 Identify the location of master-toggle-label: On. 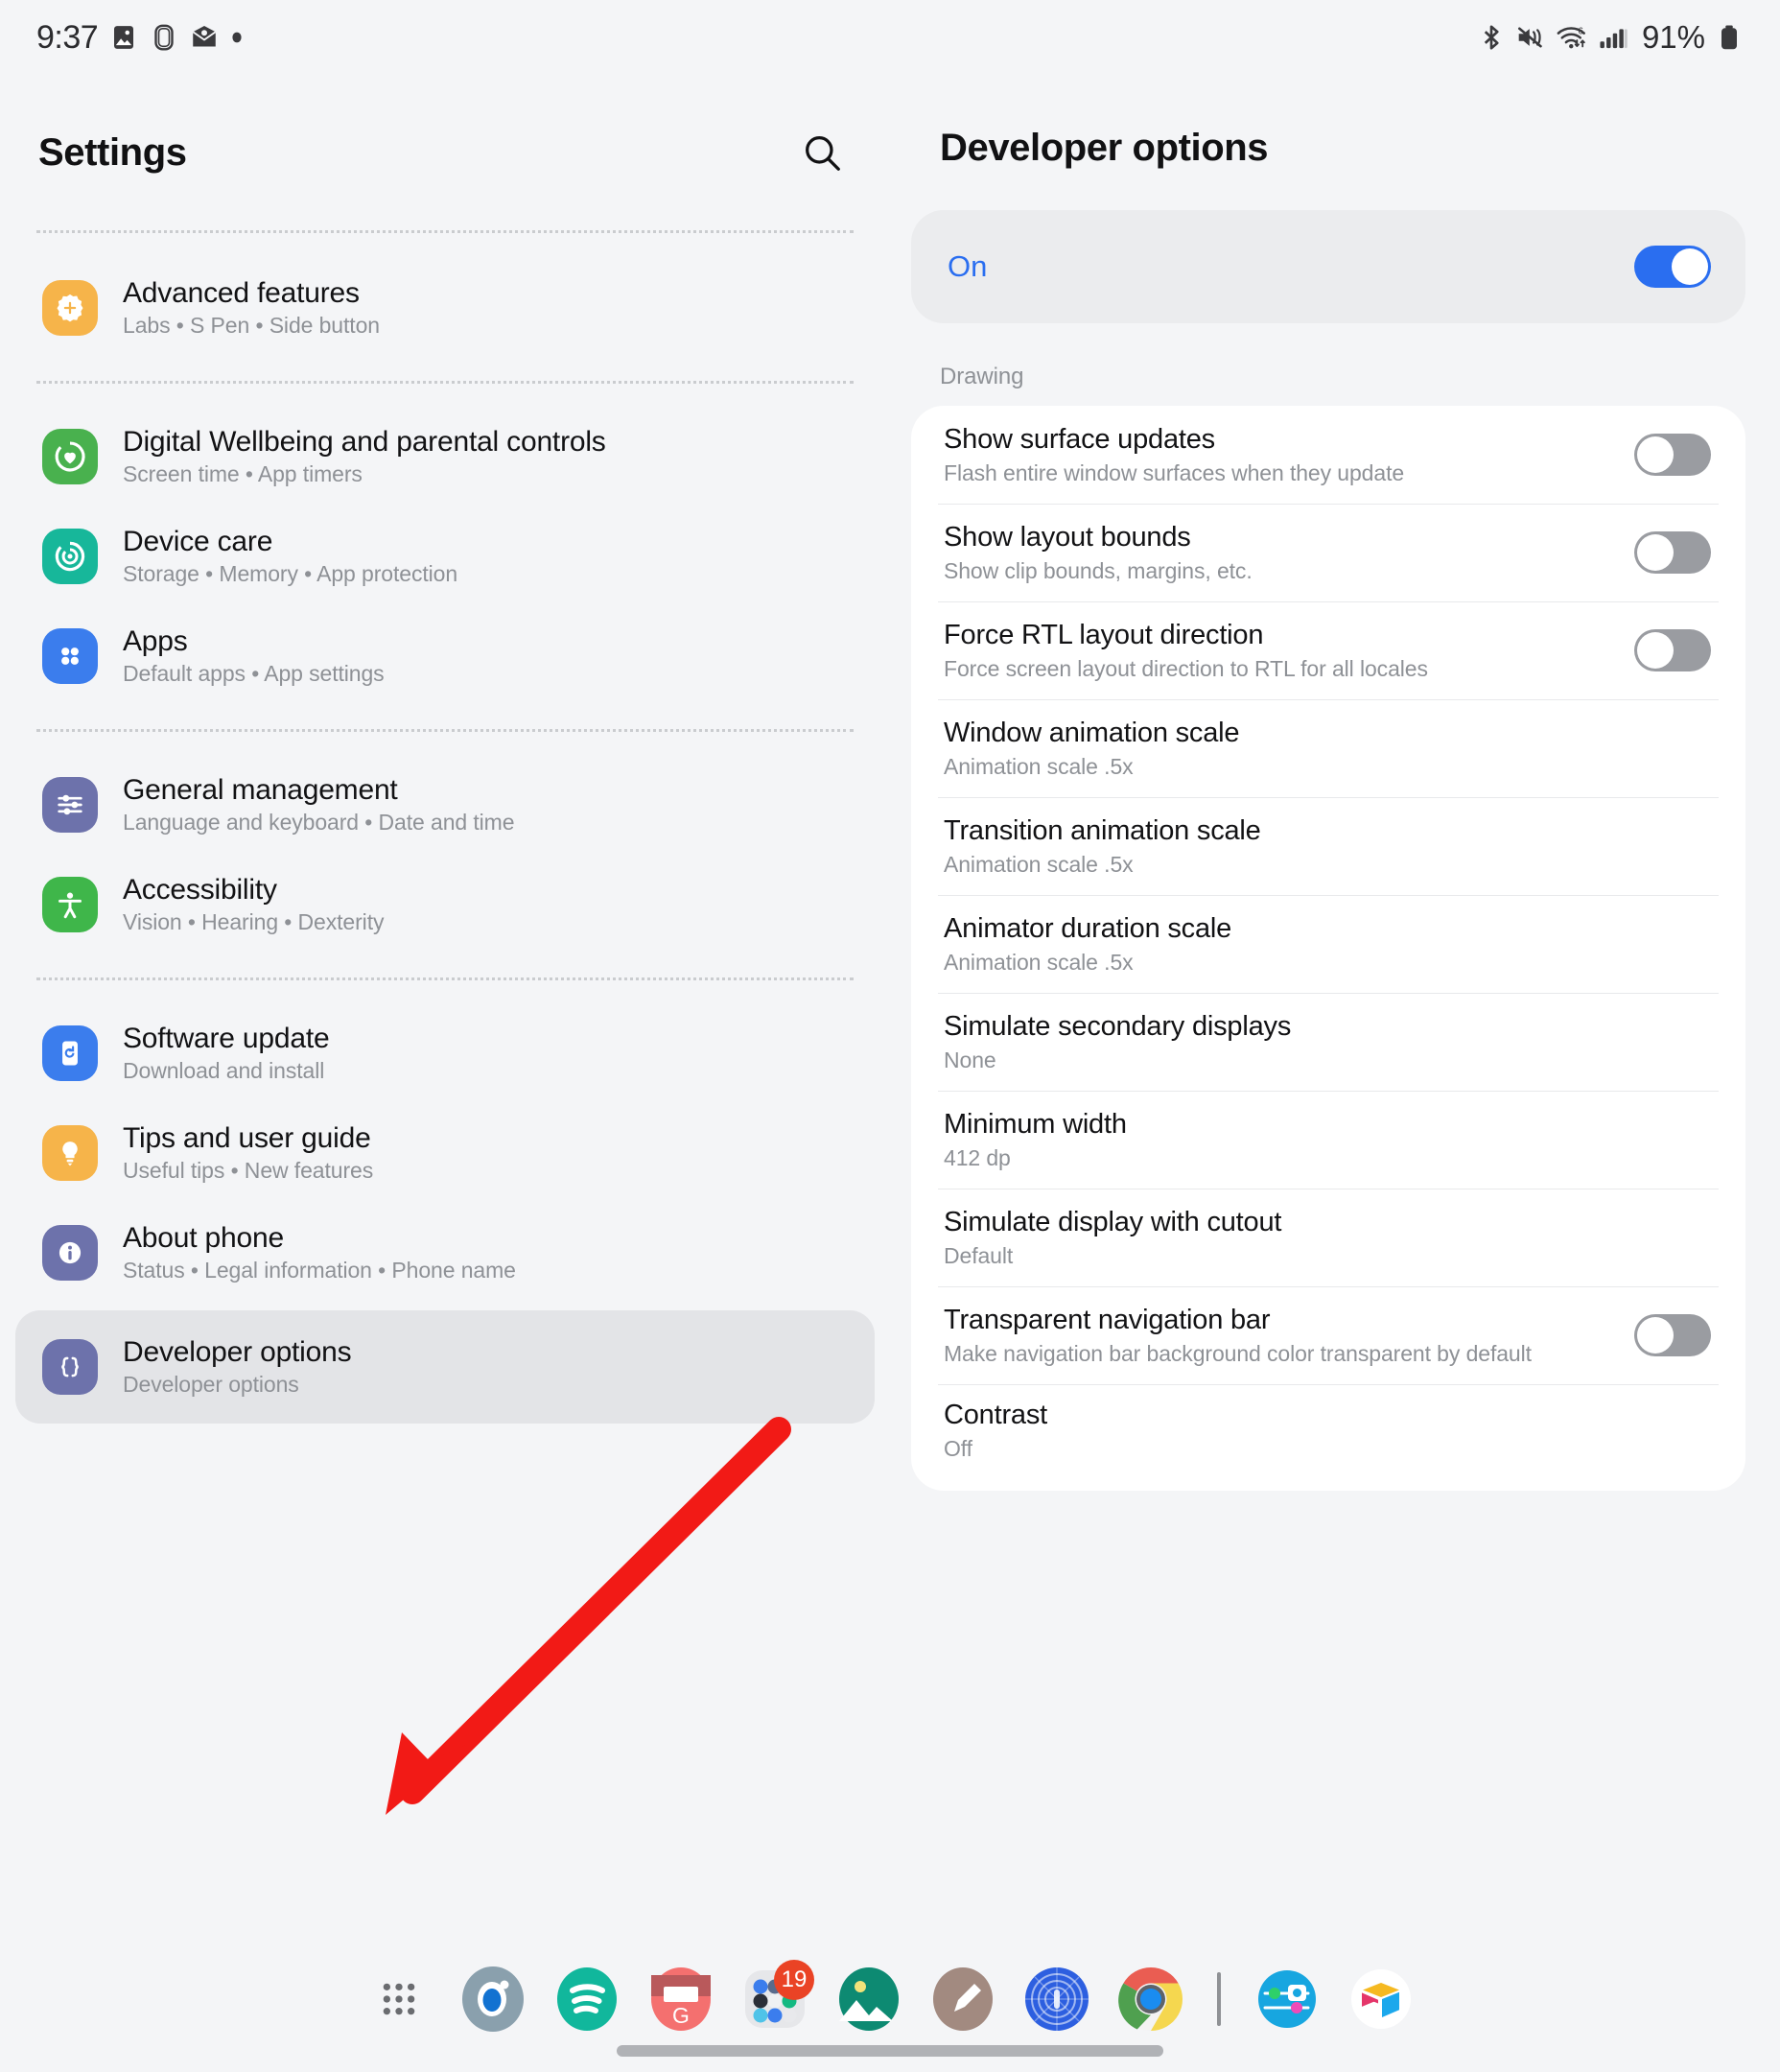
(968, 266).